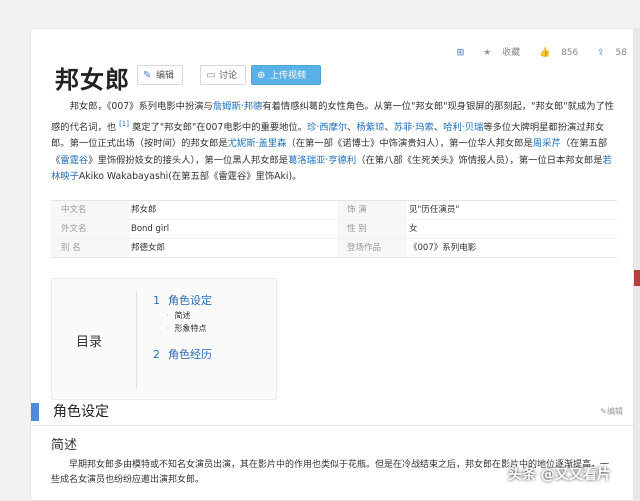 Image resolution: width=640 pixels, height=501 pixels. Describe the element at coordinates (182, 355) in the screenshot. I see `toc-item-role-history: 2 角色经历` at that location.